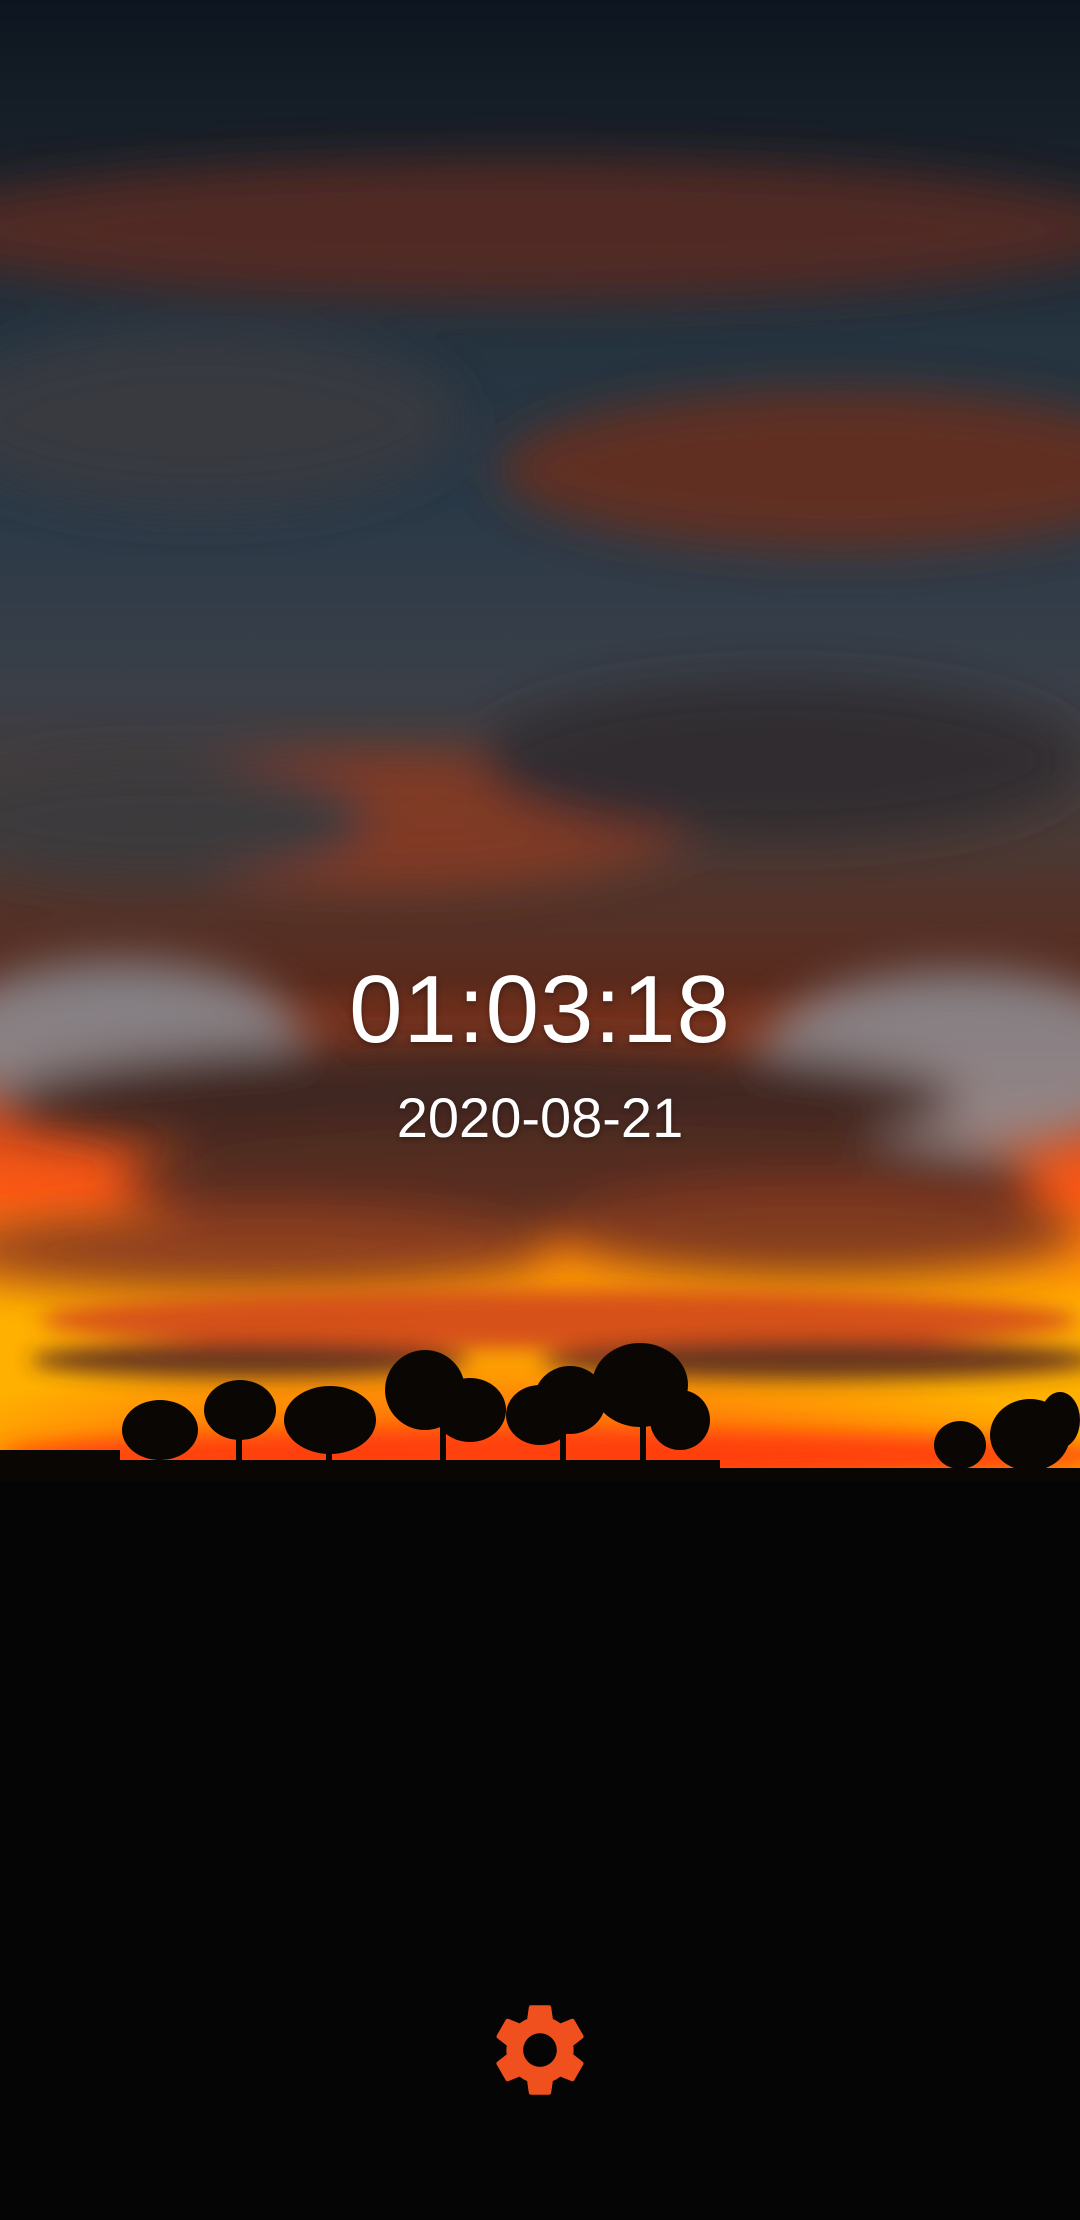  What do you see at coordinates (540, 1117) in the screenshot?
I see `clock-date: 2020-08-21` at bounding box center [540, 1117].